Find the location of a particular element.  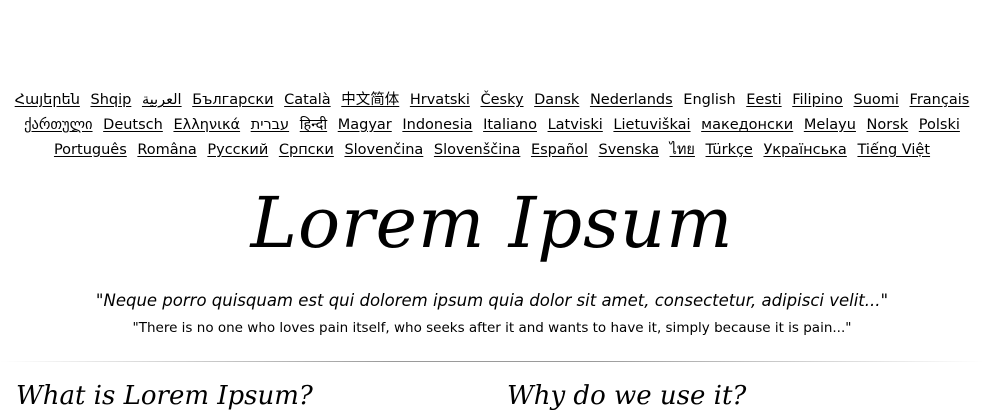

language-link: Italiano is located at coordinates (510, 125).